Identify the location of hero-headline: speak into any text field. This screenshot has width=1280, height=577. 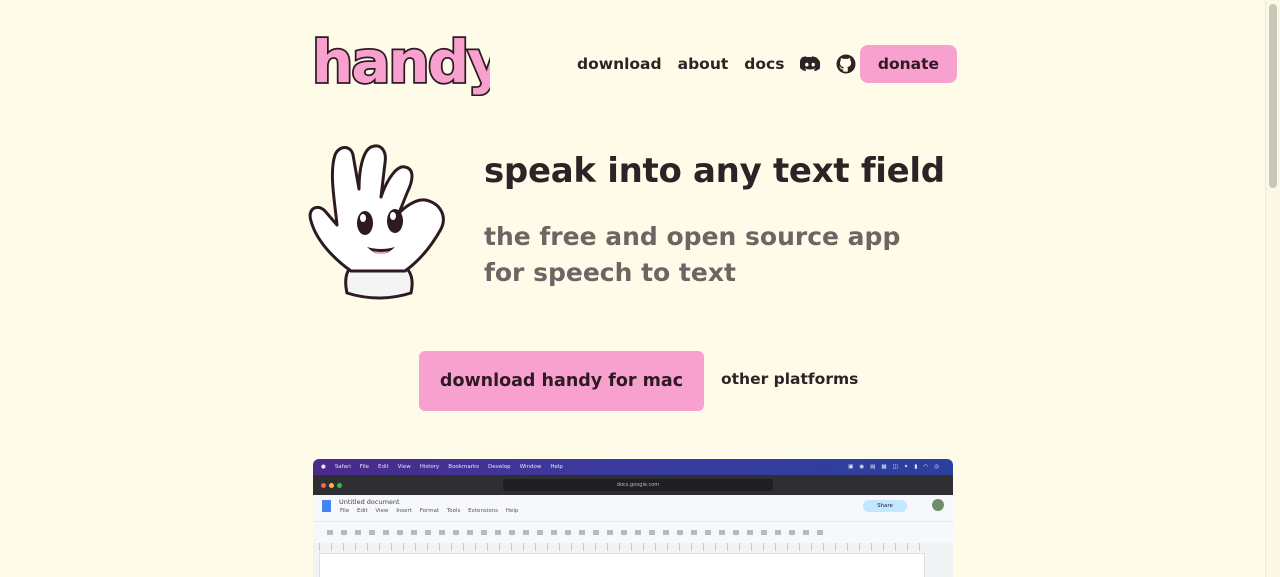
(714, 171).